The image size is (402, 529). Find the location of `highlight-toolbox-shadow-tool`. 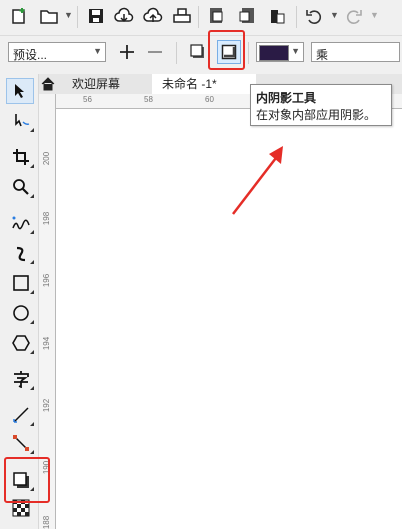

highlight-toolbox-shadow-tool is located at coordinates (27, 480).